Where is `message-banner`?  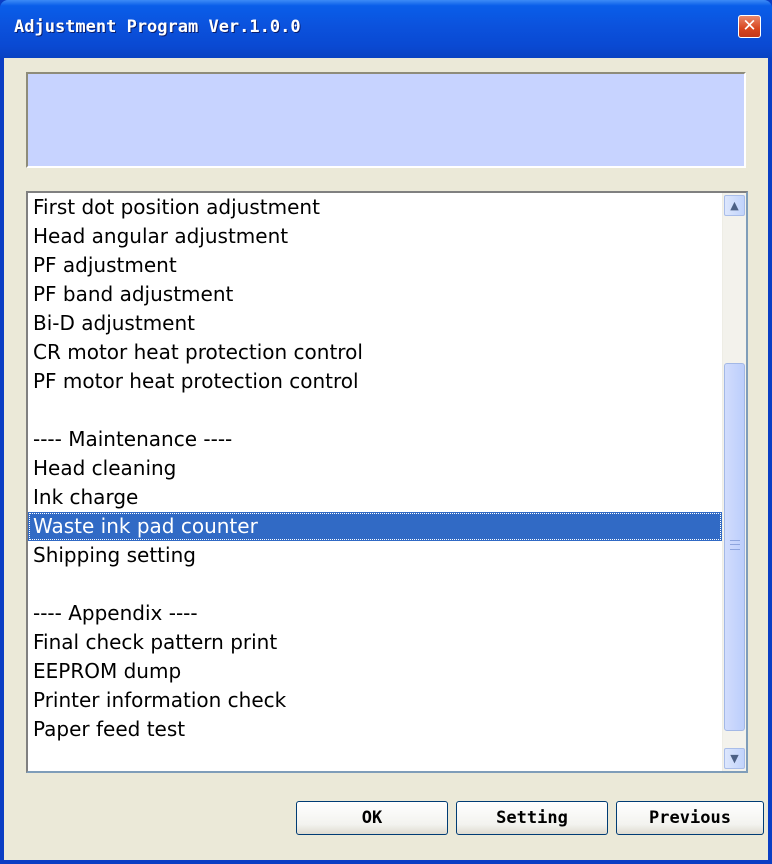
message-banner is located at coordinates (386, 120).